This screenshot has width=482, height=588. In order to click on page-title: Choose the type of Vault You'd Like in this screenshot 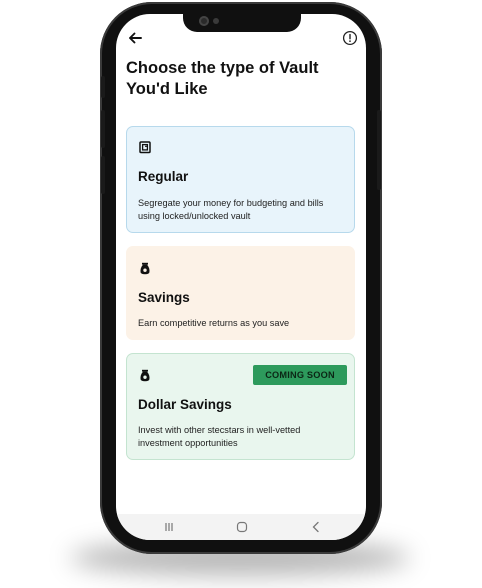, I will do `click(222, 78)`.